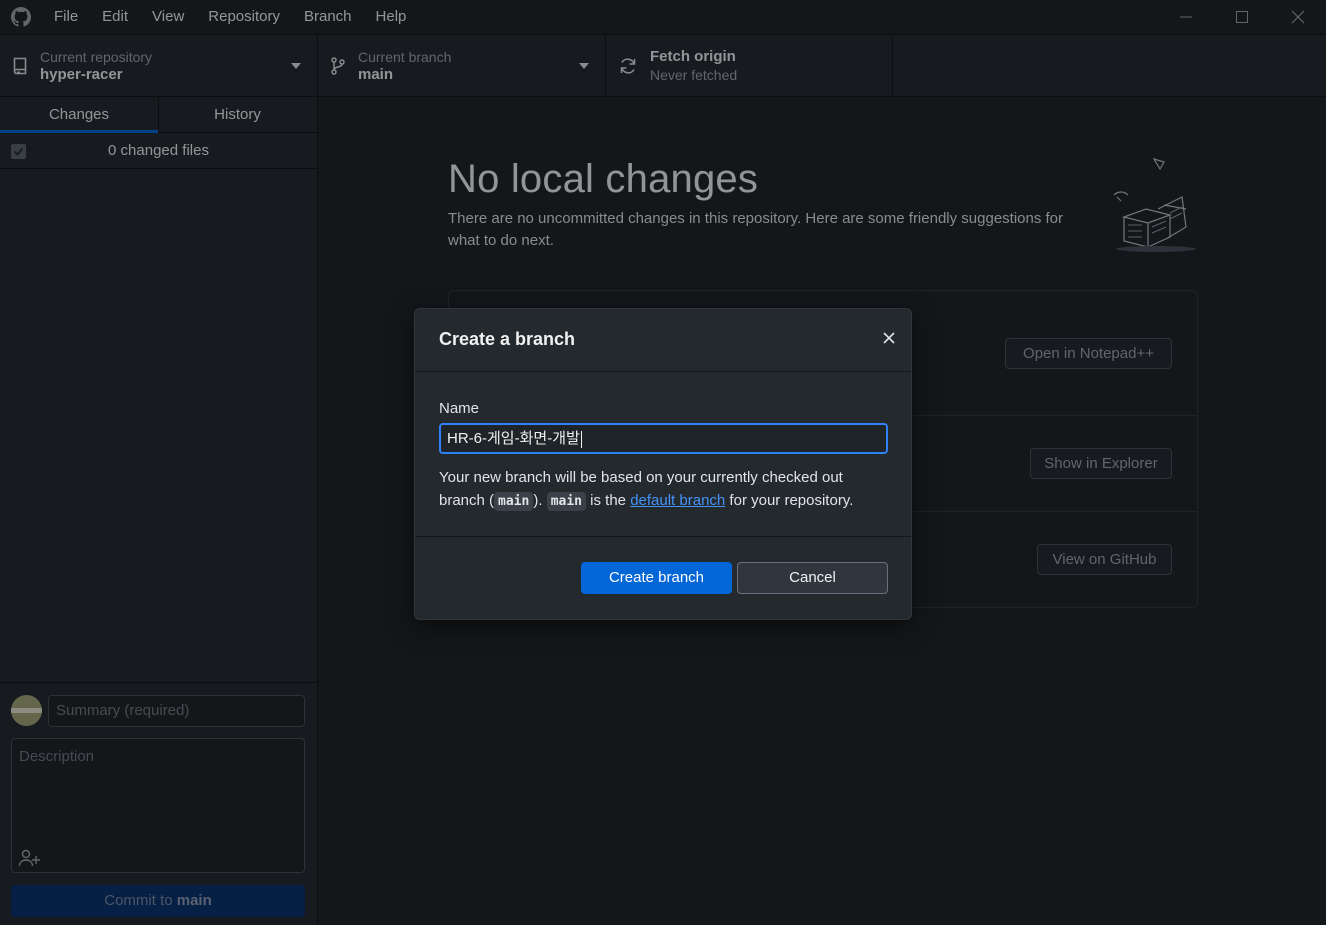 The width and height of the screenshot is (1326, 925). What do you see at coordinates (507, 339) in the screenshot?
I see `dialog-title: Create a branch` at bounding box center [507, 339].